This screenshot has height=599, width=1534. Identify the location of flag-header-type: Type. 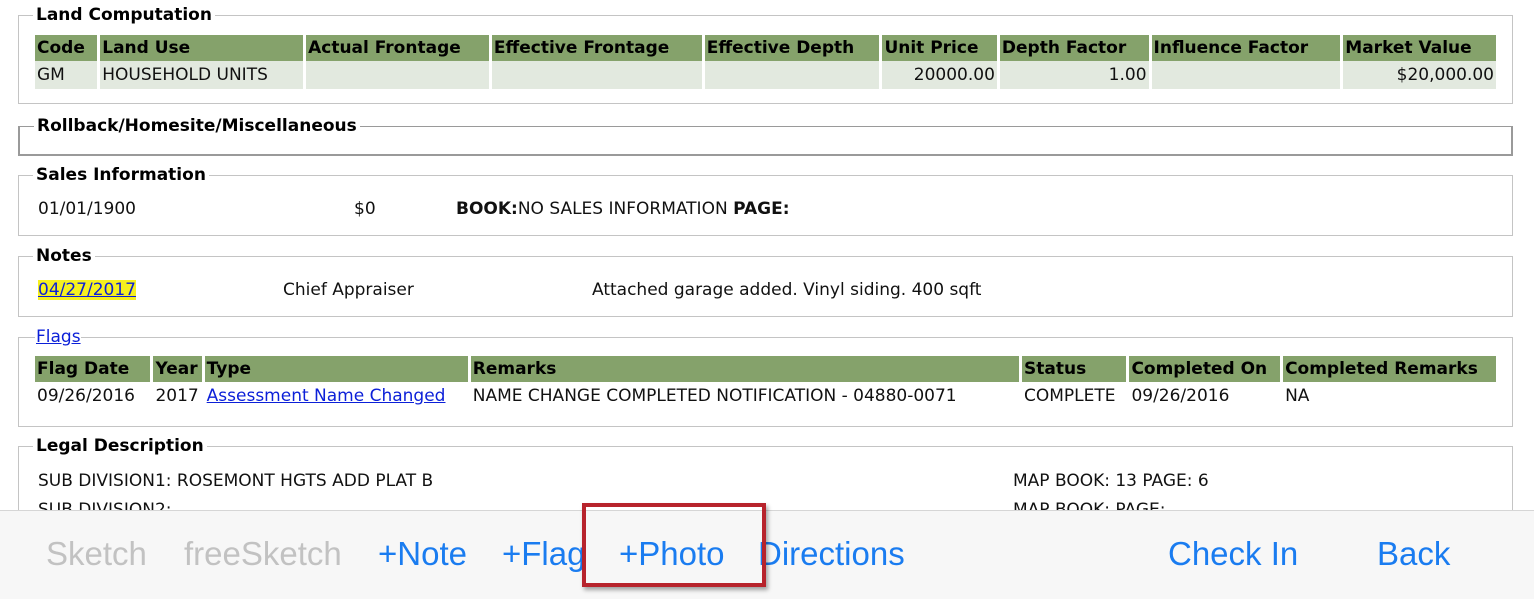
(336, 369).